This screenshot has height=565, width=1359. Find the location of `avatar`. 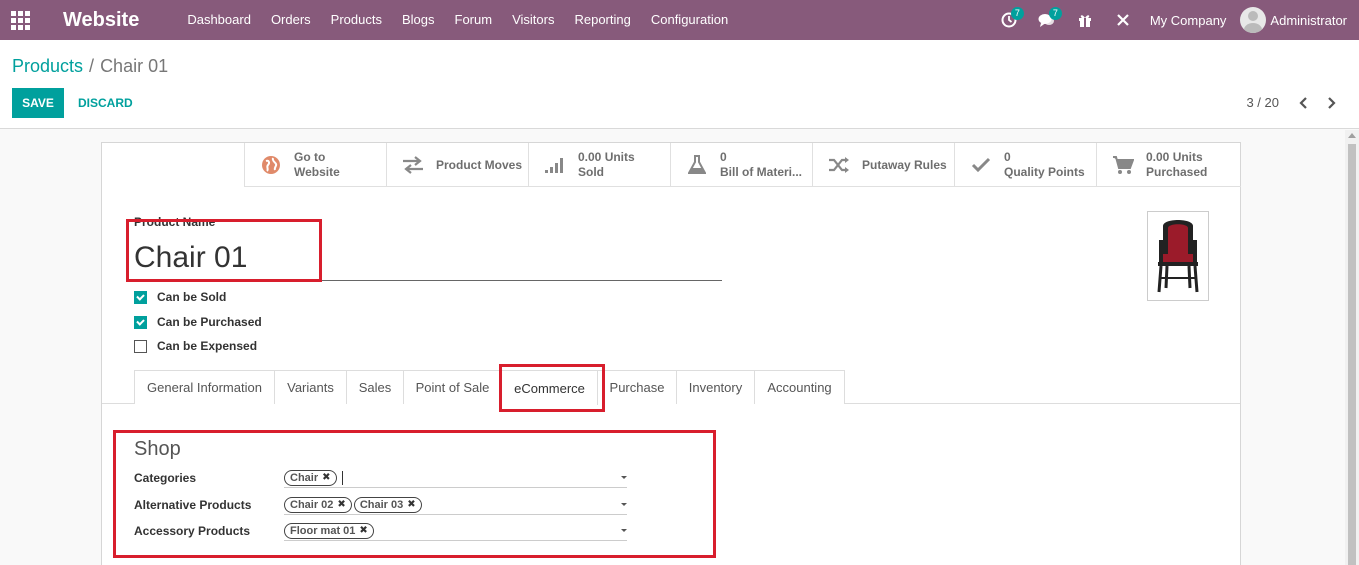

avatar is located at coordinates (1253, 20).